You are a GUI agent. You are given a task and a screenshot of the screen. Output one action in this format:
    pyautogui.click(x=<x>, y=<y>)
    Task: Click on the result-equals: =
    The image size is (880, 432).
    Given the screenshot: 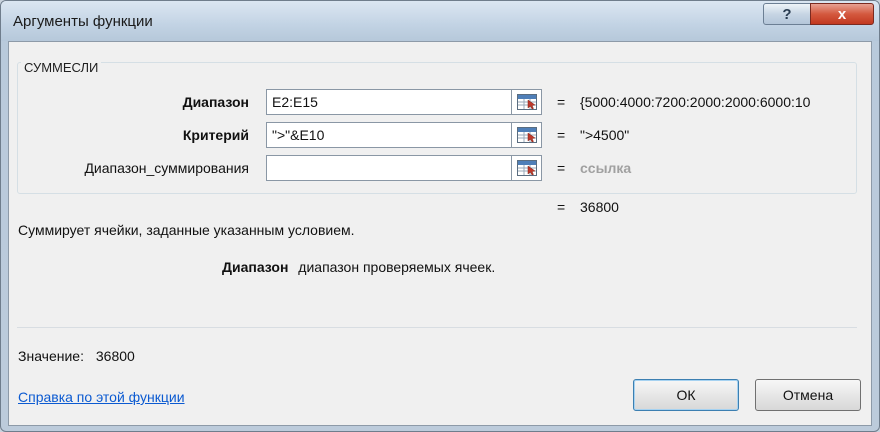 What is the action you would take?
    pyautogui.click(x=561, y=207)
    